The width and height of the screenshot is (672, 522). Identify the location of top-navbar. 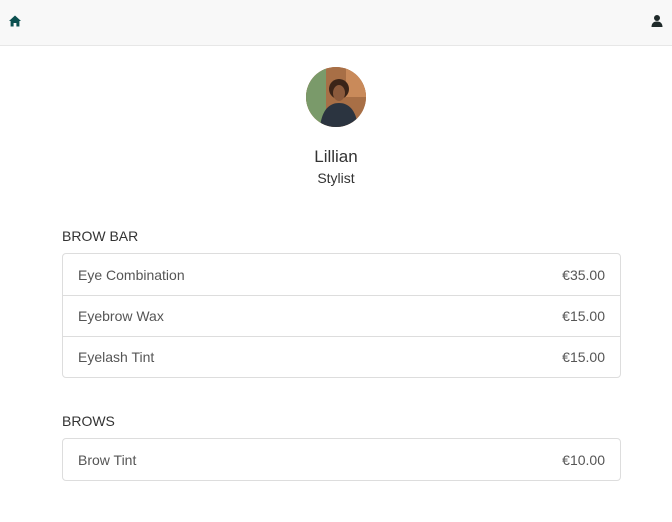
(336, 23).